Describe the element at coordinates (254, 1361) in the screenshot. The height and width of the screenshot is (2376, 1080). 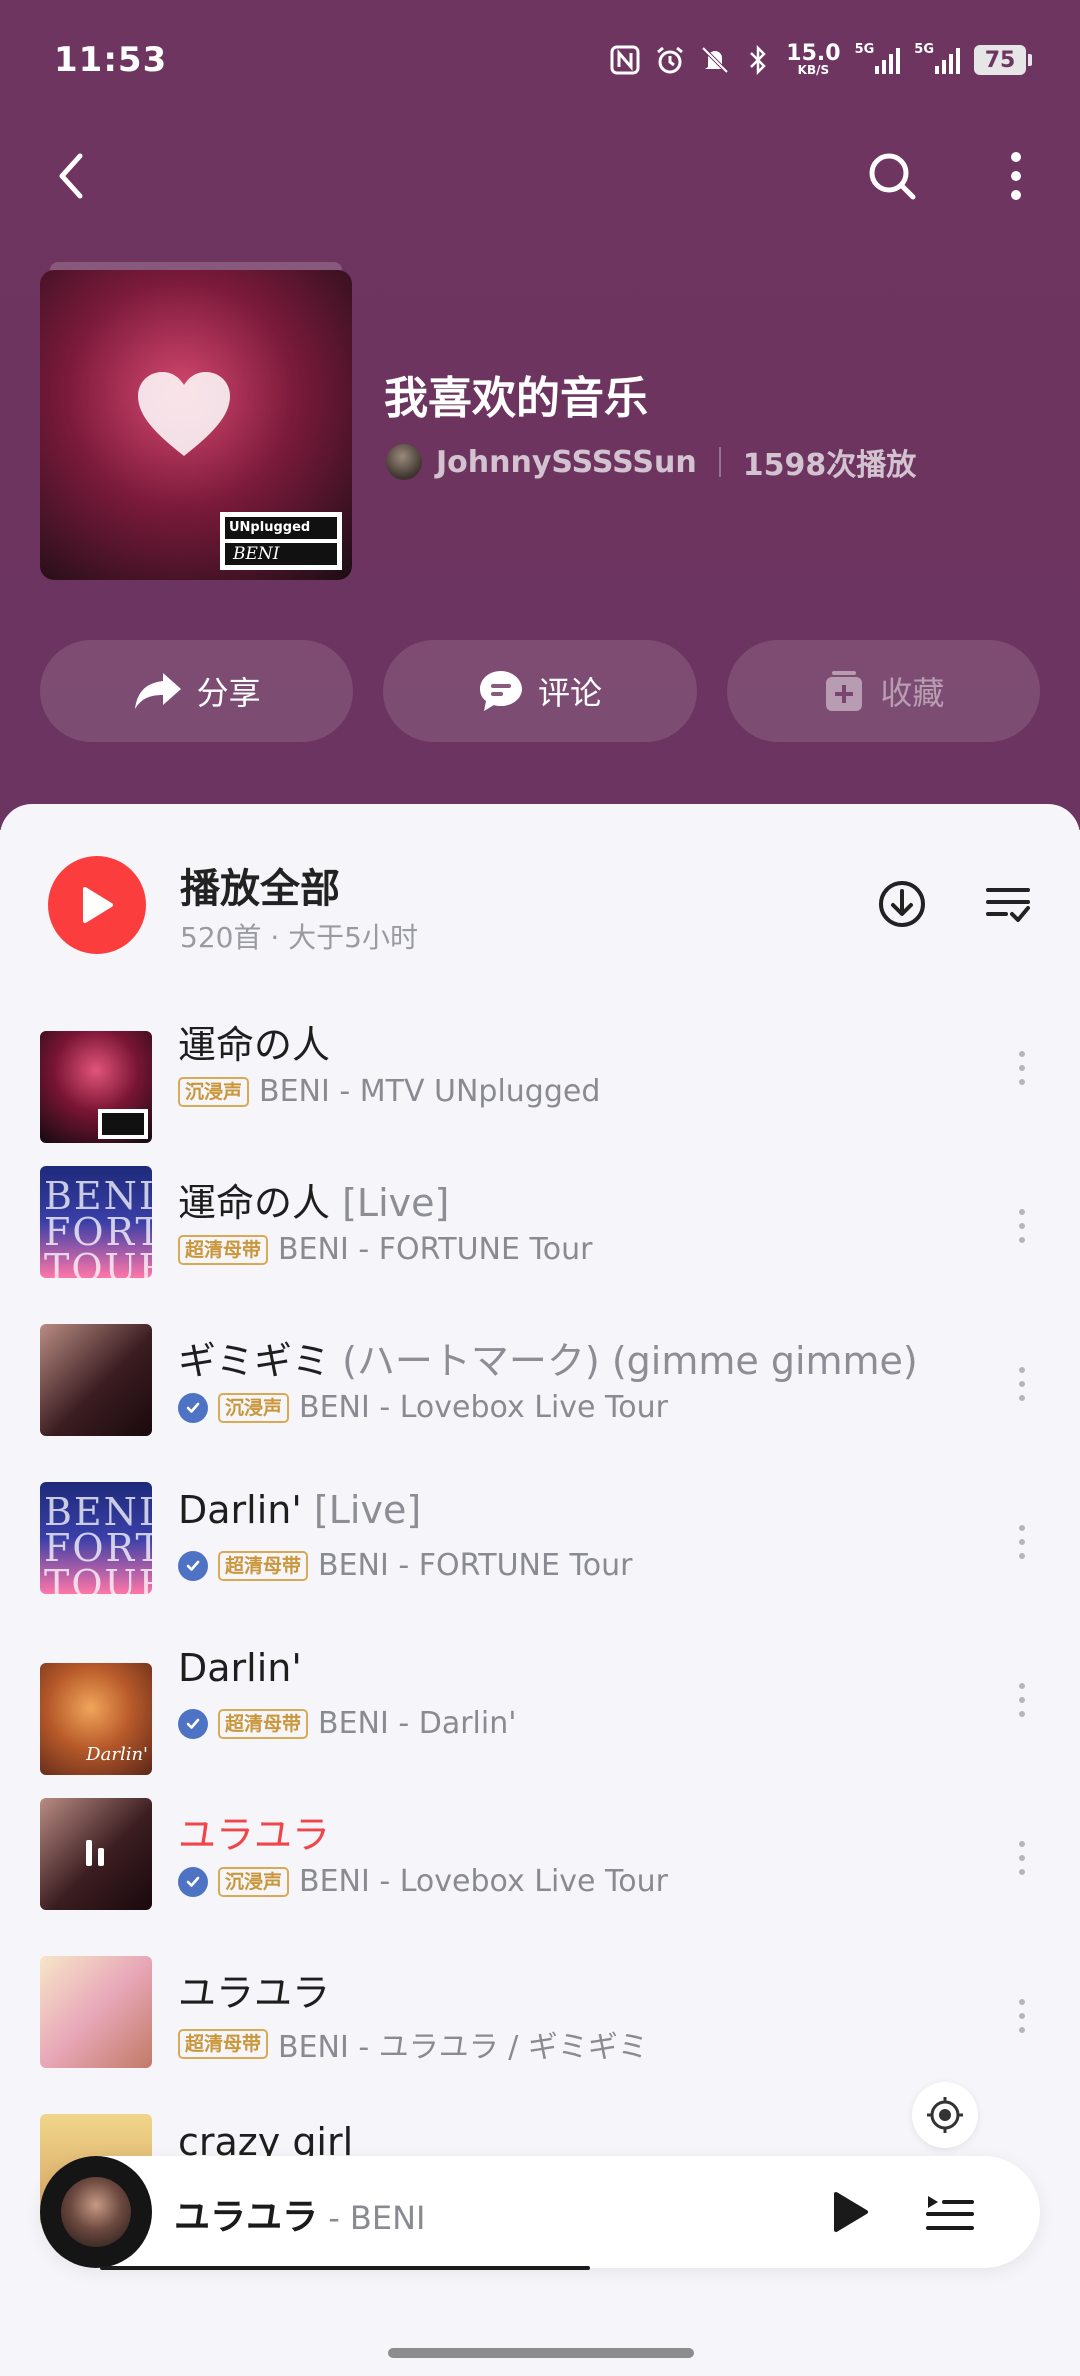
I see `song-title-text: ギミギミ` at that location.